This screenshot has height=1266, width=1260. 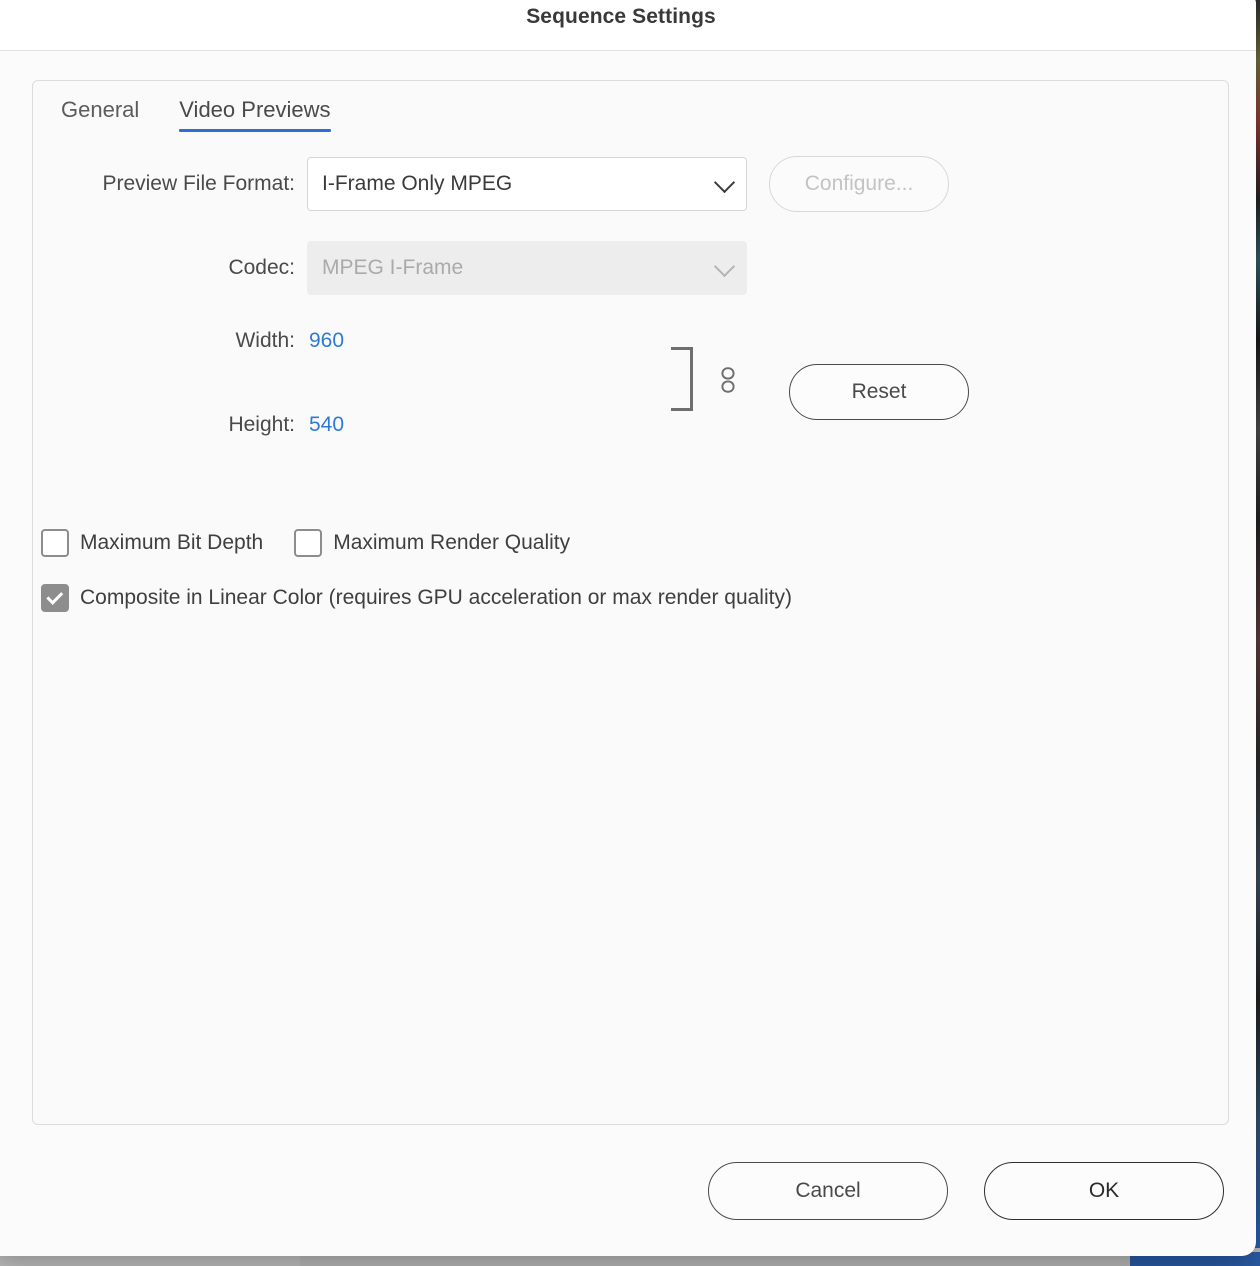 I want to click on check-icon, so click(x=54, y=596).